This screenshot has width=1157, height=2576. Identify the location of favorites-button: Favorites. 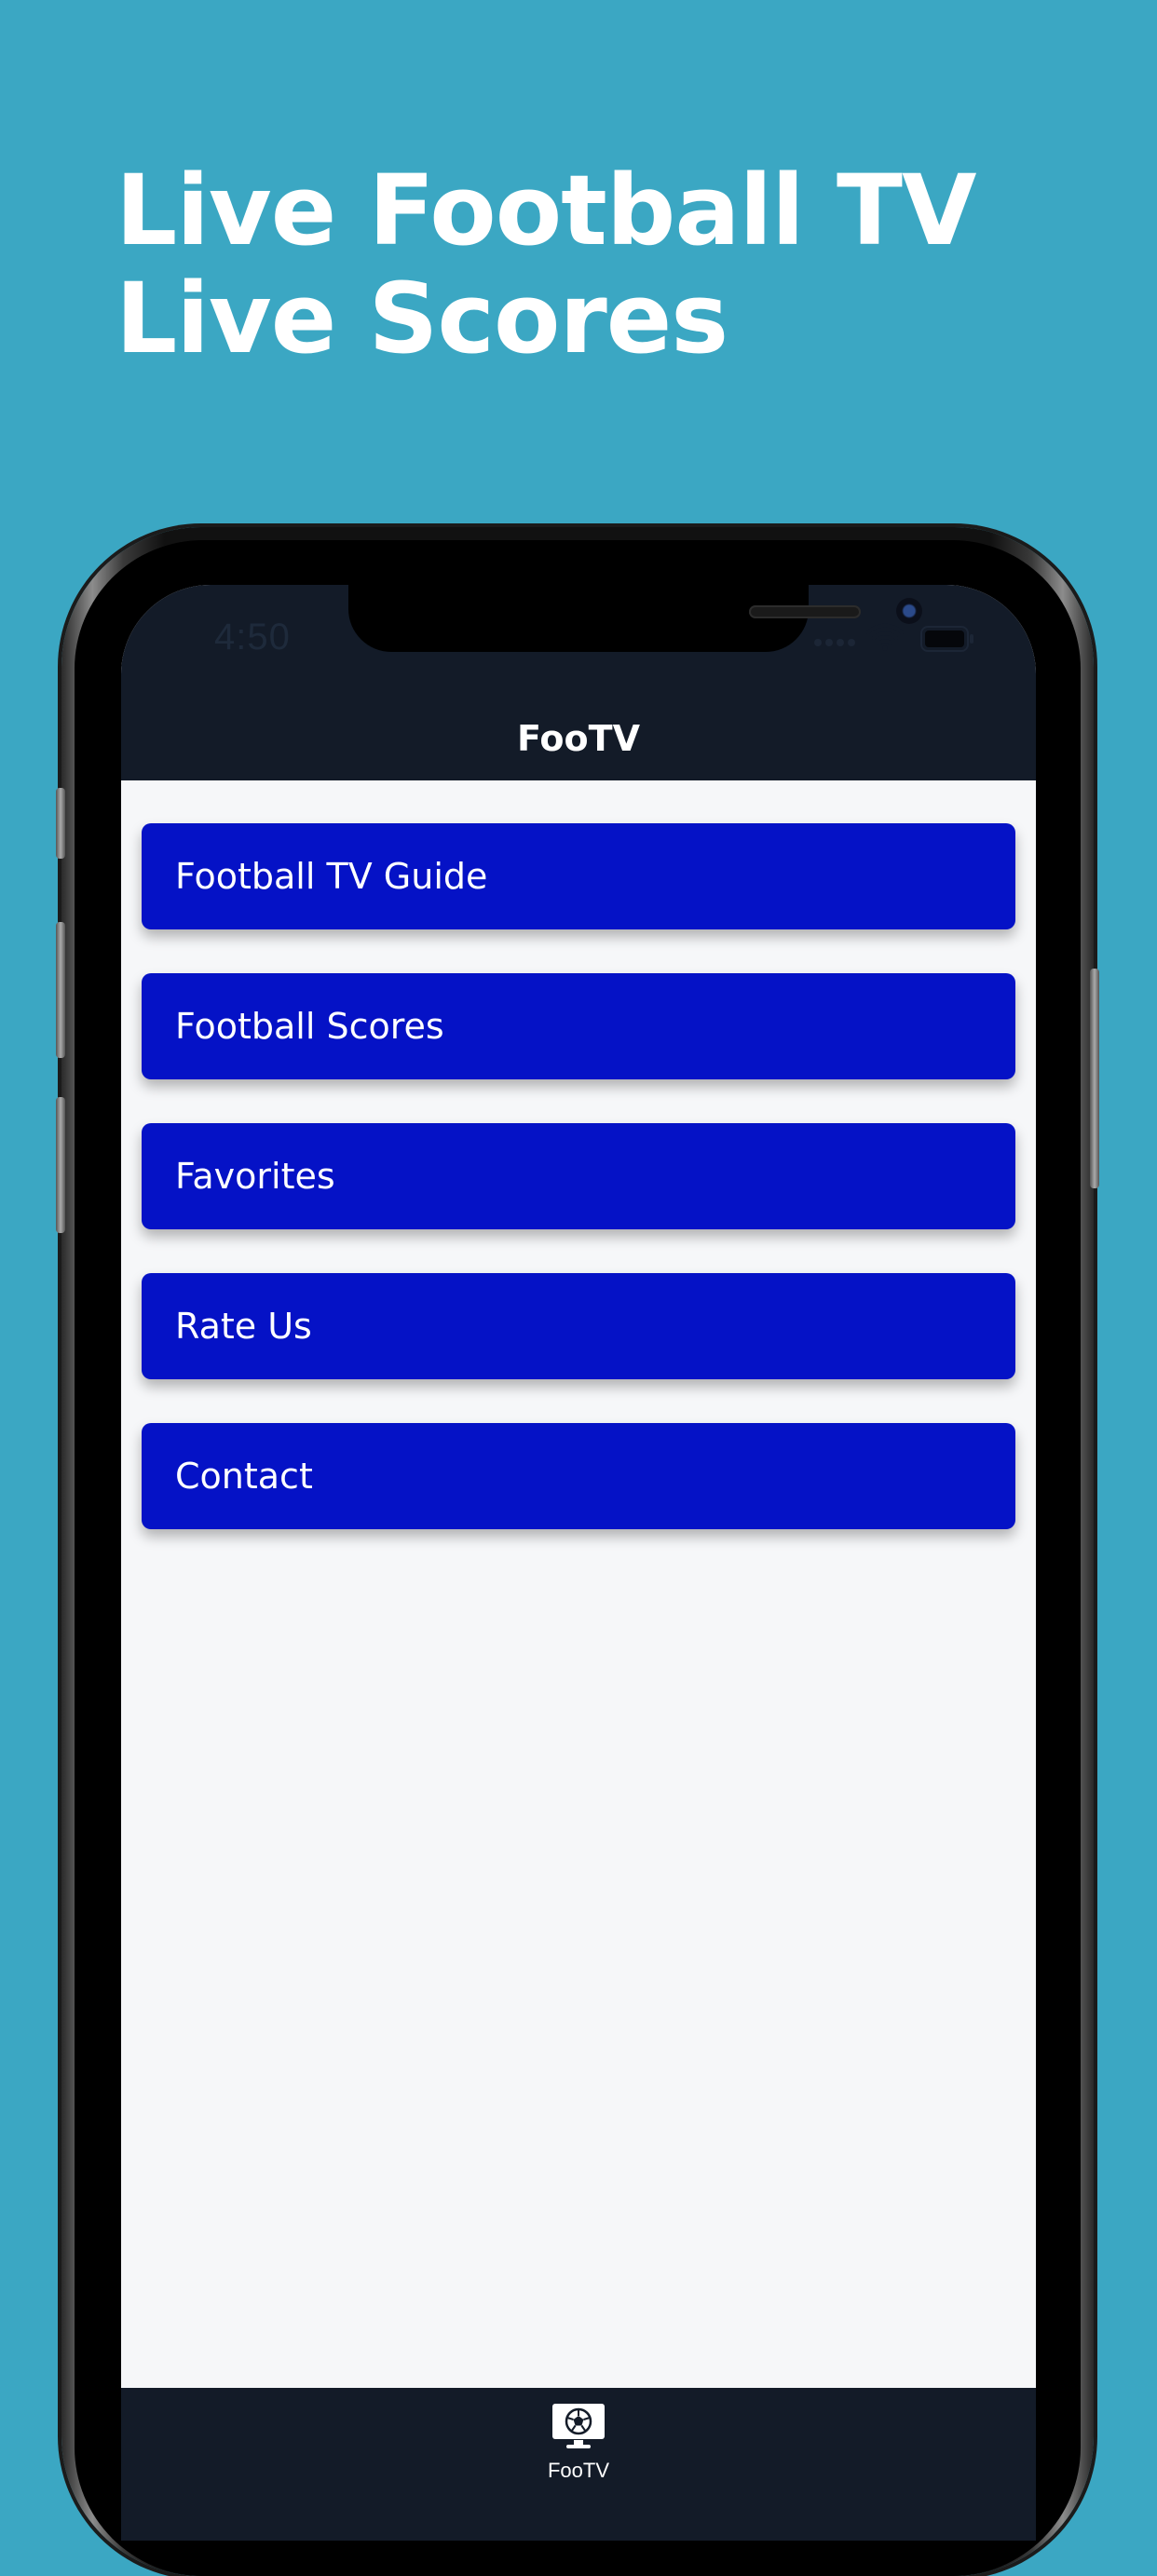
(578, 1176).